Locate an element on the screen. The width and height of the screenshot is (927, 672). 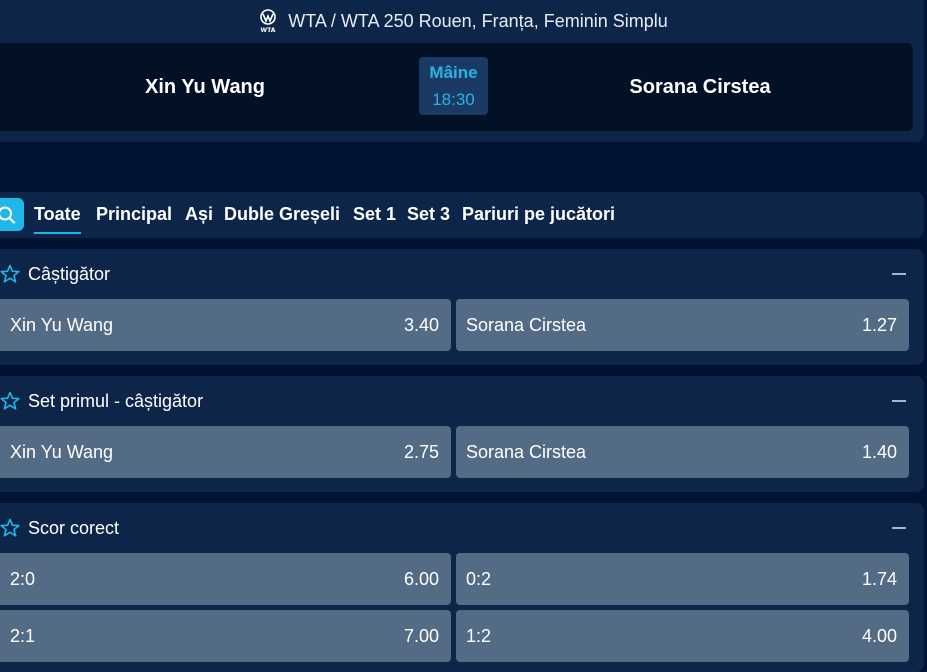
odd-value: 3.40 is located at coordinates (421, 325).